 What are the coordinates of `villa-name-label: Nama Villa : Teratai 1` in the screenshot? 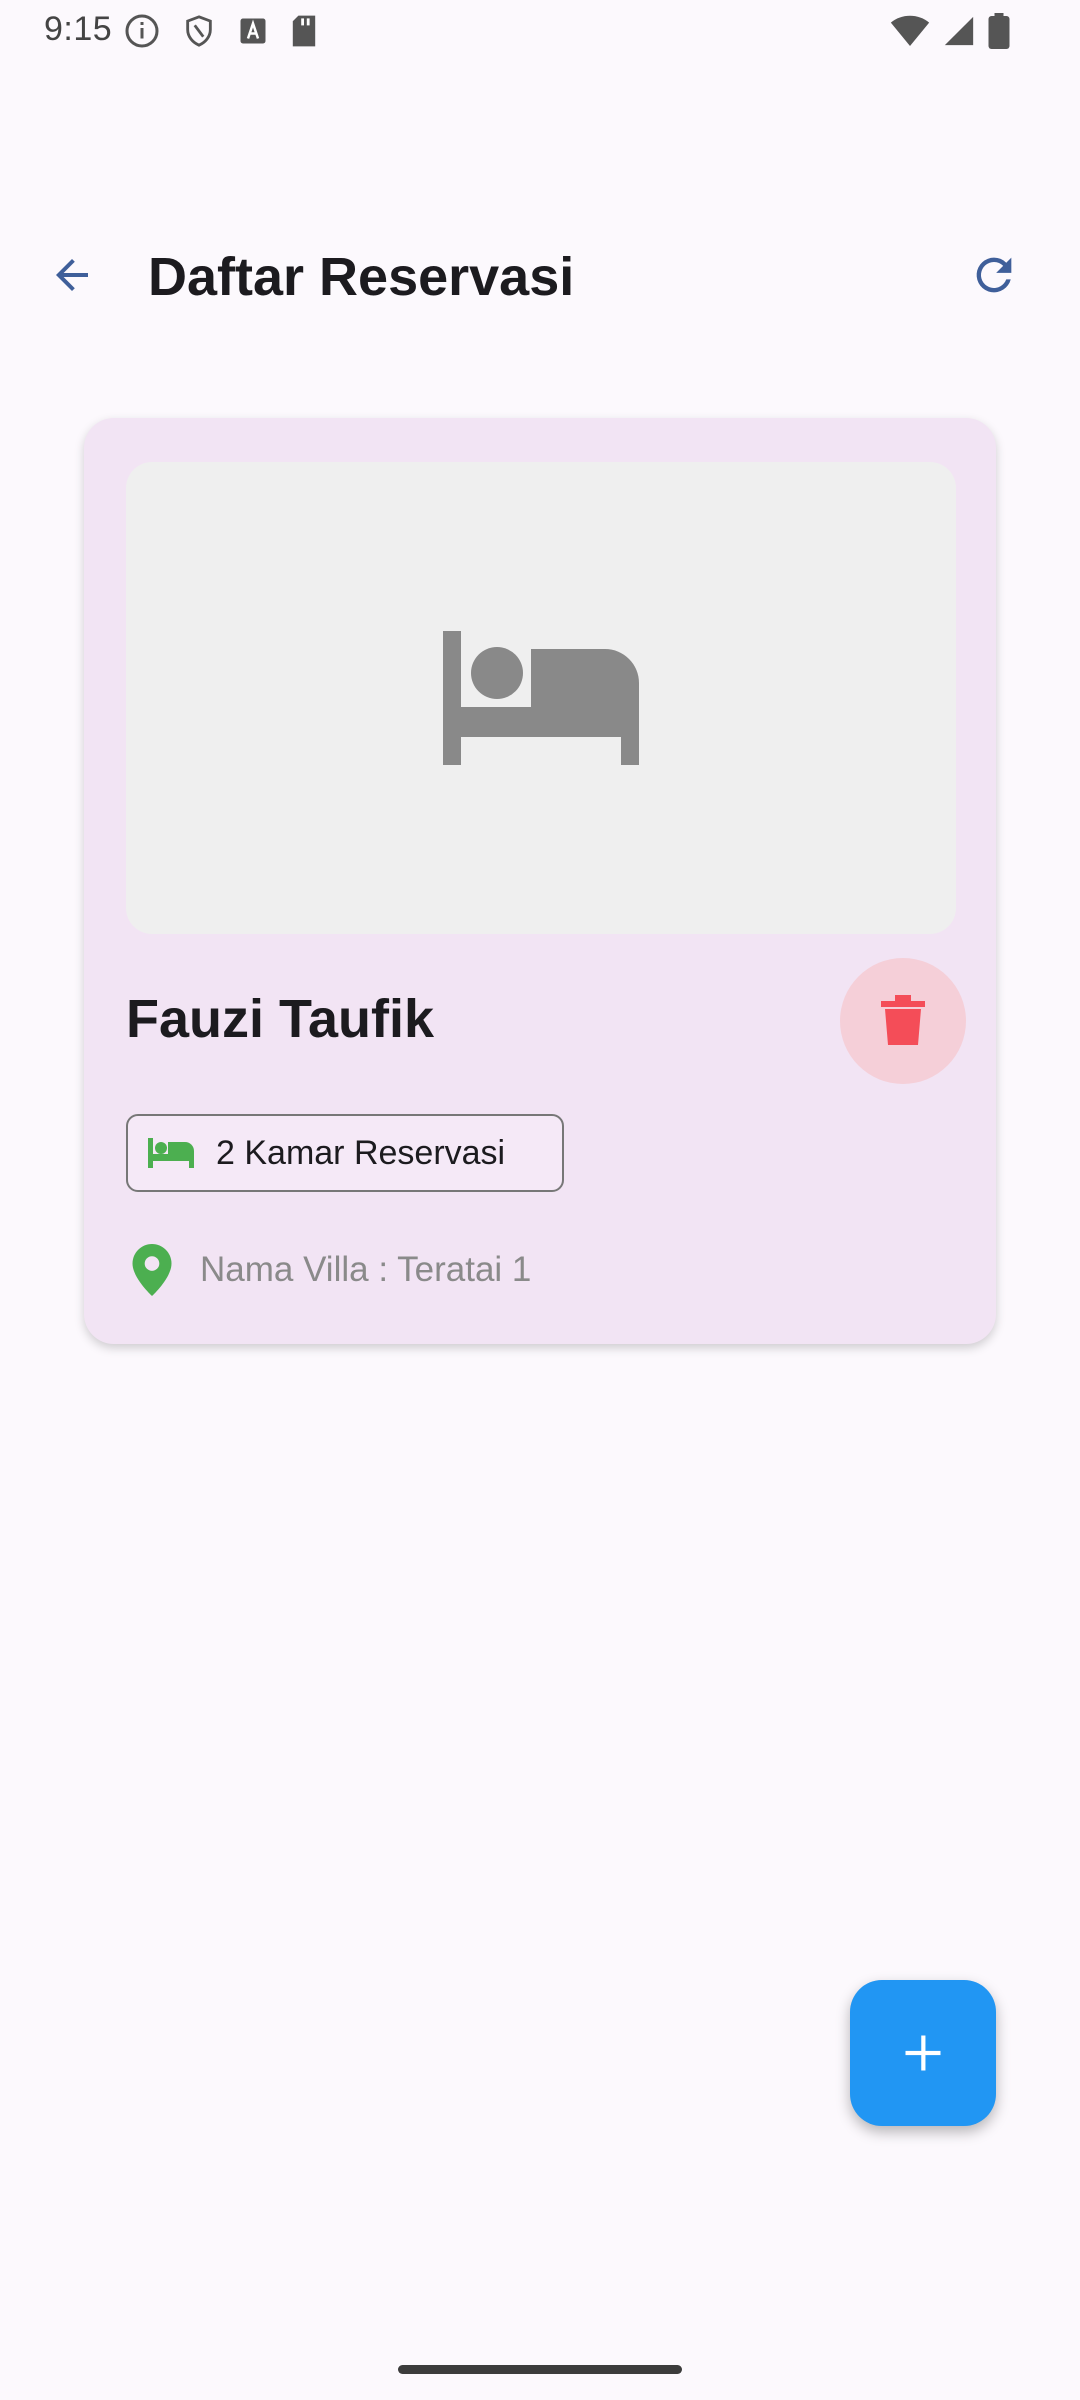 It's located at (366, 1269).